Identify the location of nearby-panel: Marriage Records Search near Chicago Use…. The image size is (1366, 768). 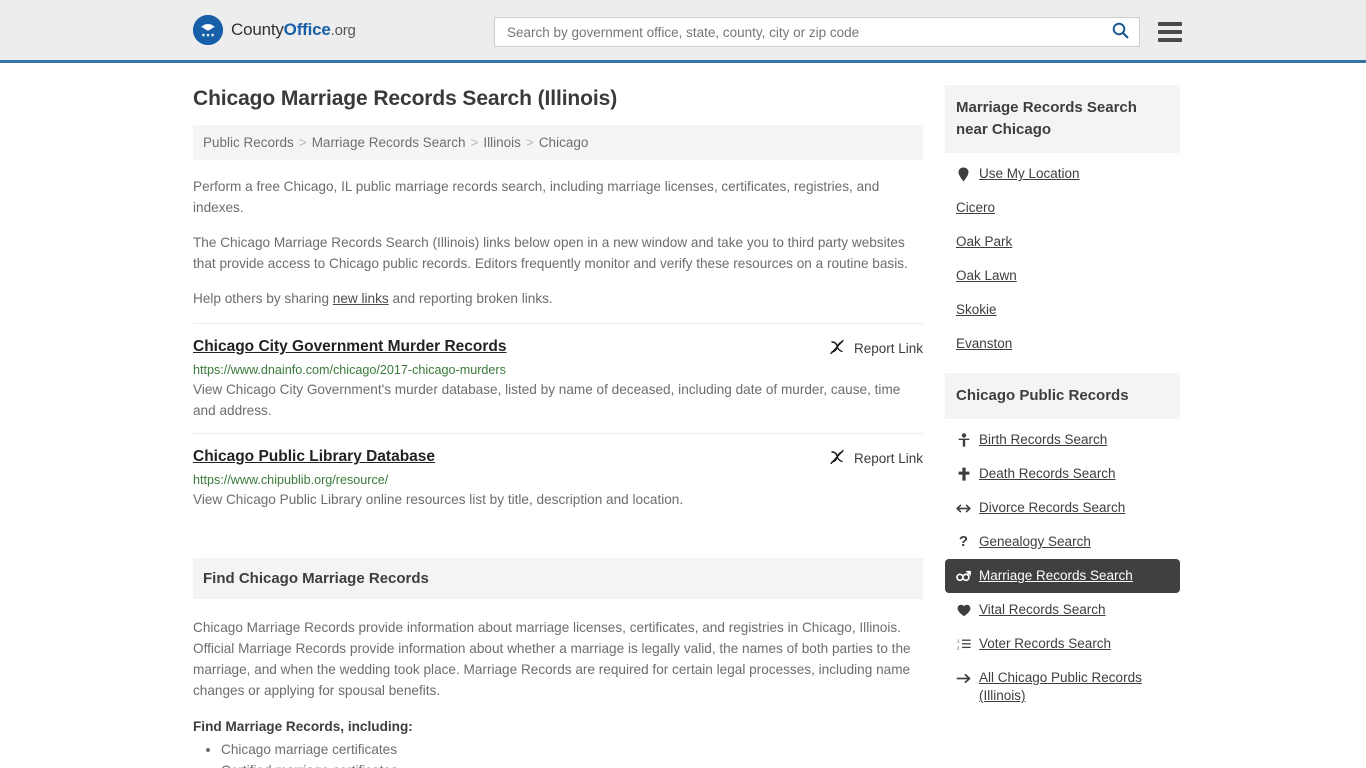
(1062, 223).